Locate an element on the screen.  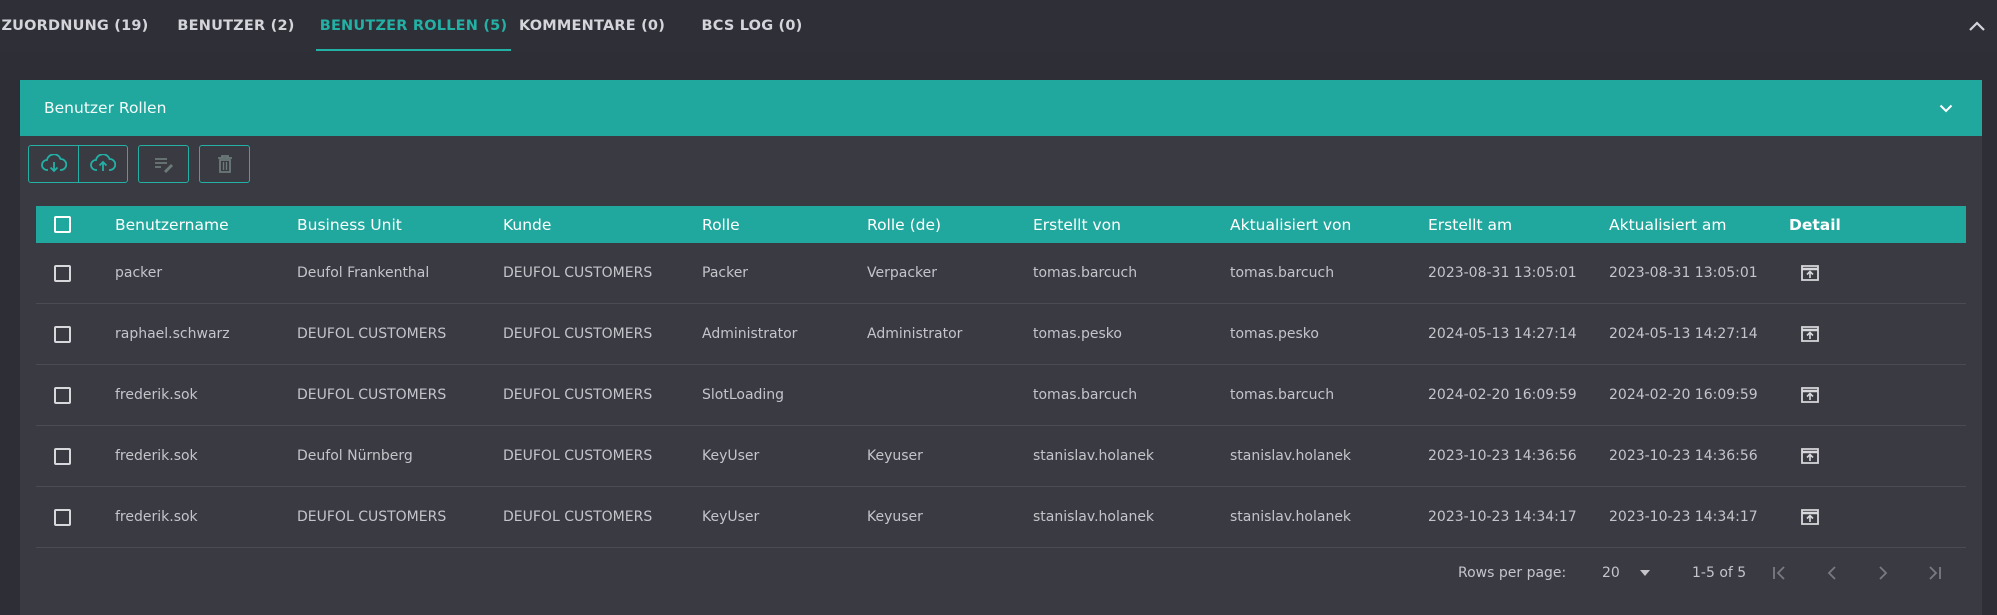
tab-zuordnung: ZUORDNUNG (19) is located at coordinates (75, 26).